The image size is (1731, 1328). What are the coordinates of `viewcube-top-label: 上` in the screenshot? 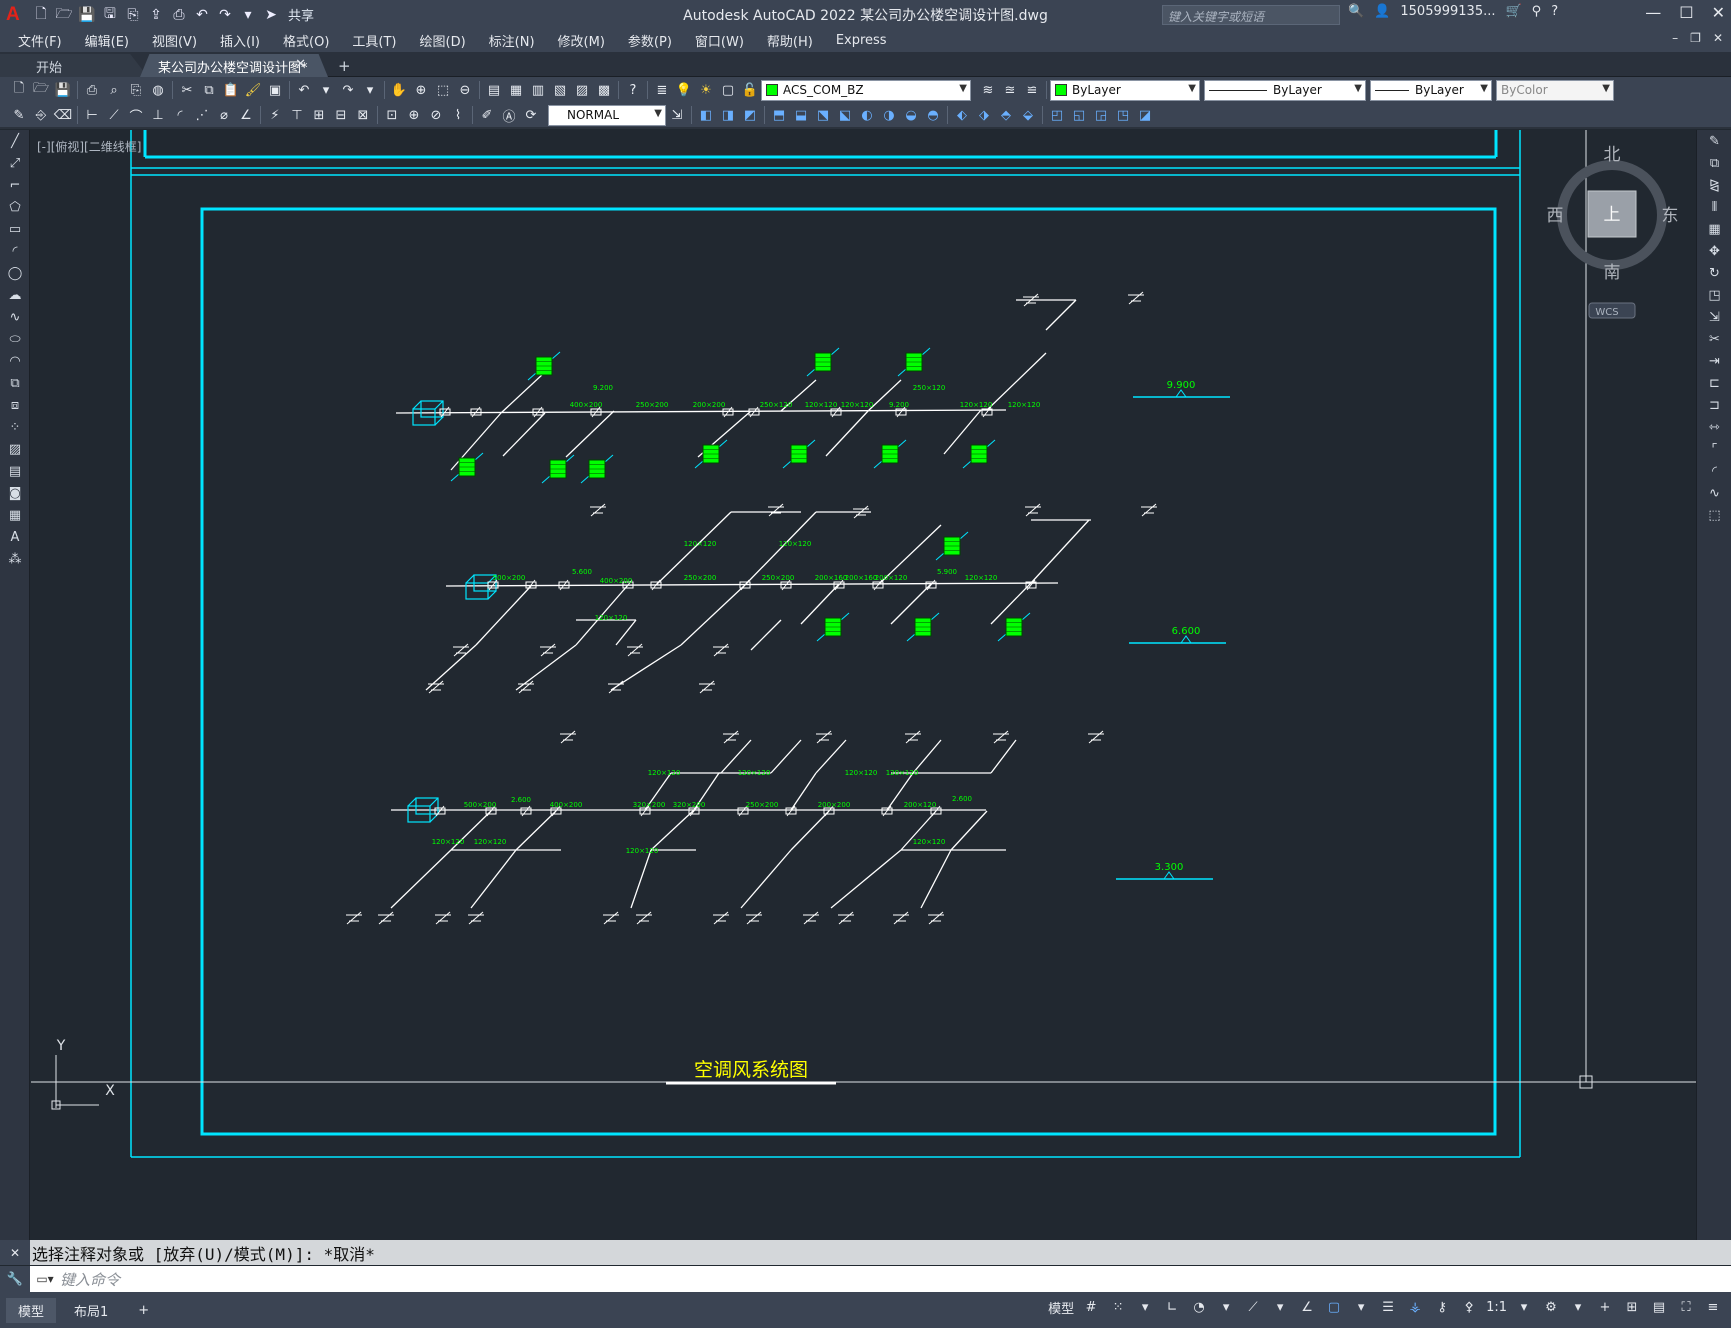 It's located at (1612, 215).